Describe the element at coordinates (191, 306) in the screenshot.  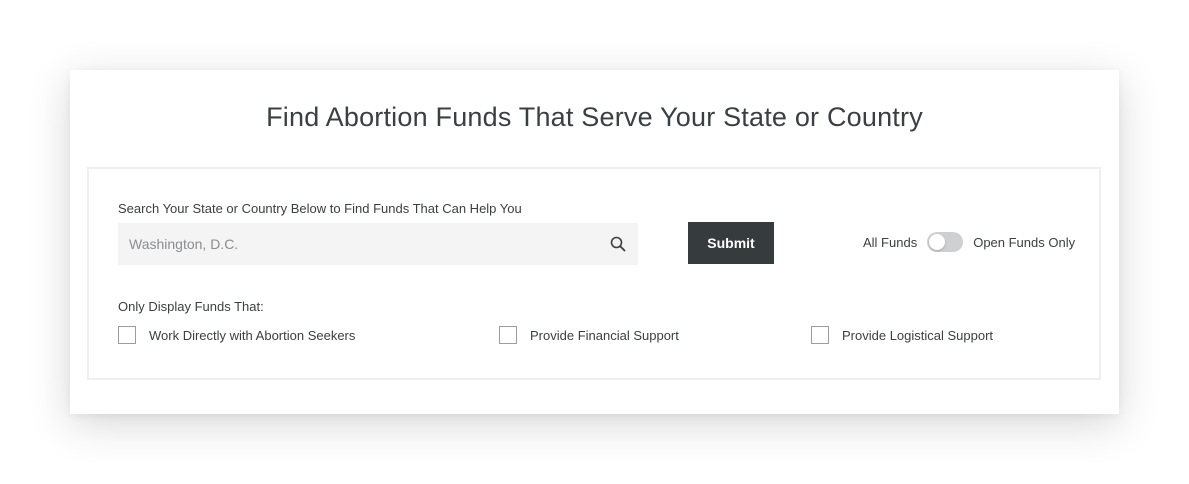
I see `filter-label: Only Display Funds That:` at that location.